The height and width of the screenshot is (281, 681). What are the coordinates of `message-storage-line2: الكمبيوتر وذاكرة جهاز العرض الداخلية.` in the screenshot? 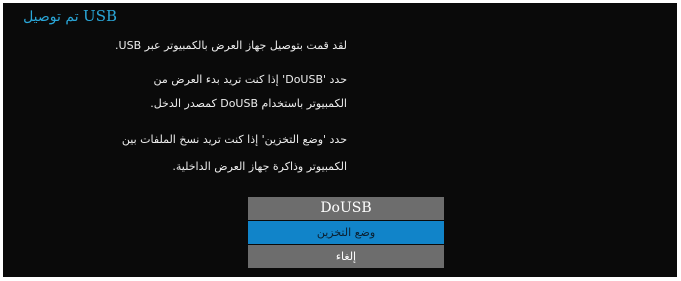 It's located at (259, 166).